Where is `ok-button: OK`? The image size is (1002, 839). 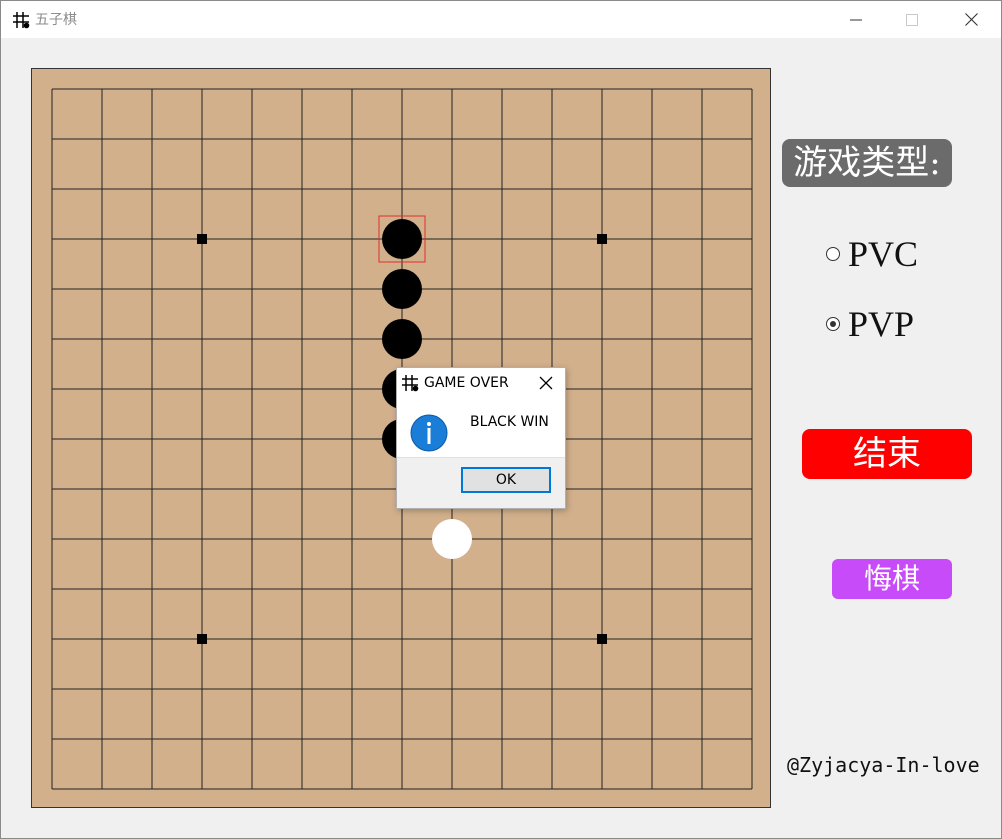
ok-button: OK is located at coordinates (506, 480).